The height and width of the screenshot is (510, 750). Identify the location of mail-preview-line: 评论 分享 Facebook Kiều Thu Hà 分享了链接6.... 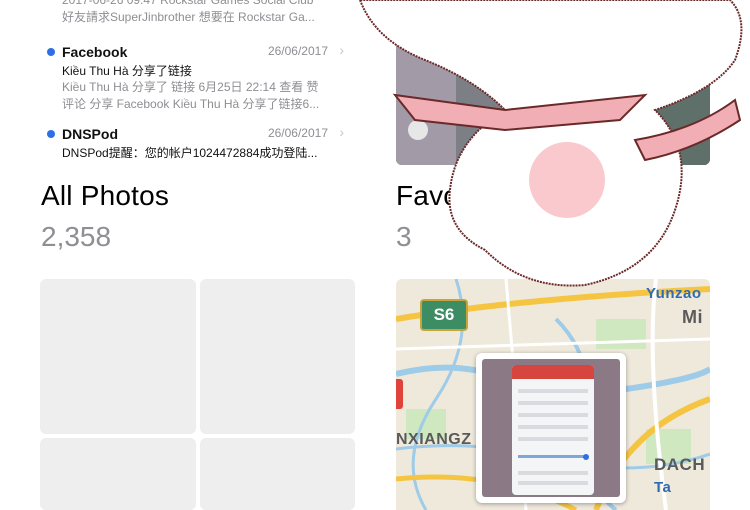
(191, 104).